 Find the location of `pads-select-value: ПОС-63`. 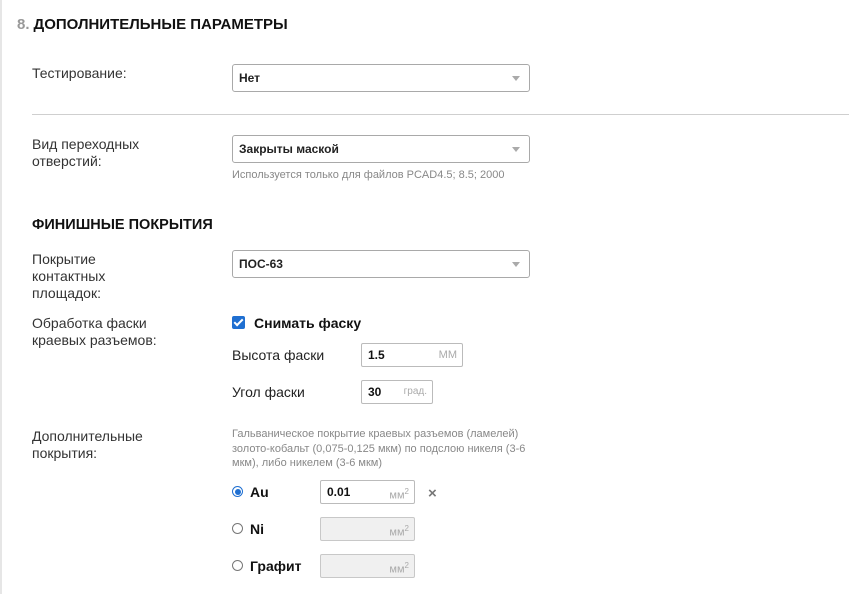

pads-select-value: ПОС-63 is located at coordinates (261, 264).